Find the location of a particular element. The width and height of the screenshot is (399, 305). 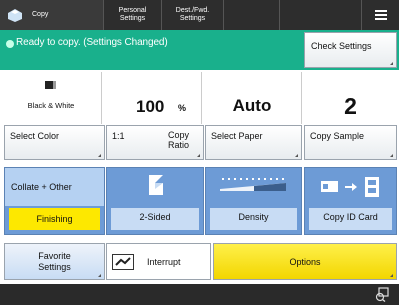

check-settings-button: Check Settings is located at coordinates (350, 50).